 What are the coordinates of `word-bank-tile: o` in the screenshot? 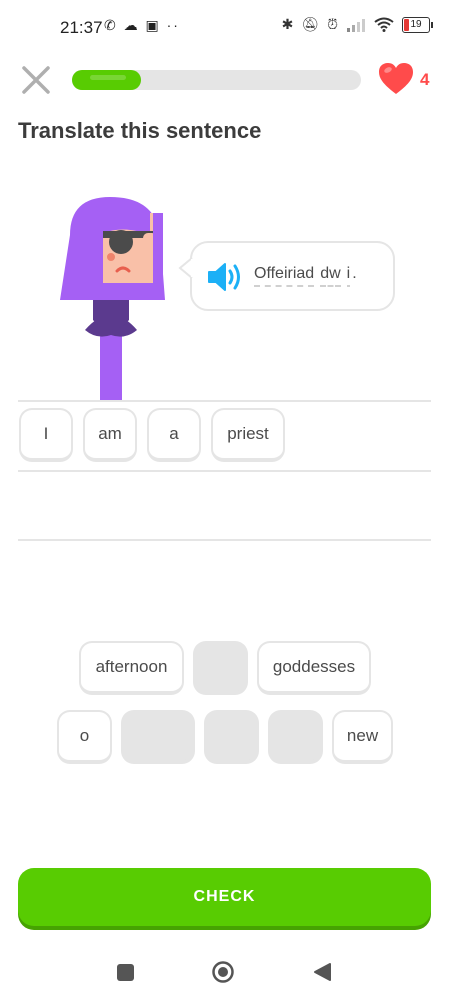 It's located at (84, 737).